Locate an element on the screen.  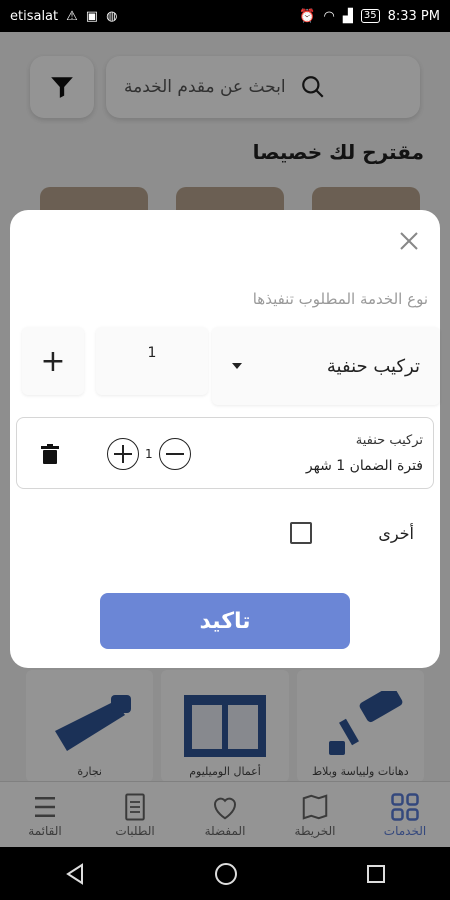
service-dropdown: تركيب حنفية is located at coordinates (326, 366).